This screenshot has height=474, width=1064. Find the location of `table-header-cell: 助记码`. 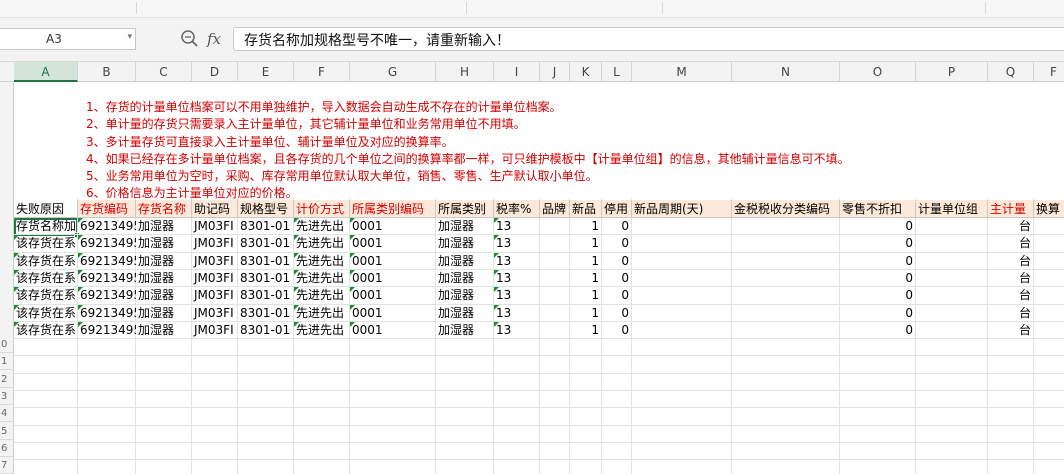

table-header-cell: 助记码 is located at coordinates (215, 209).